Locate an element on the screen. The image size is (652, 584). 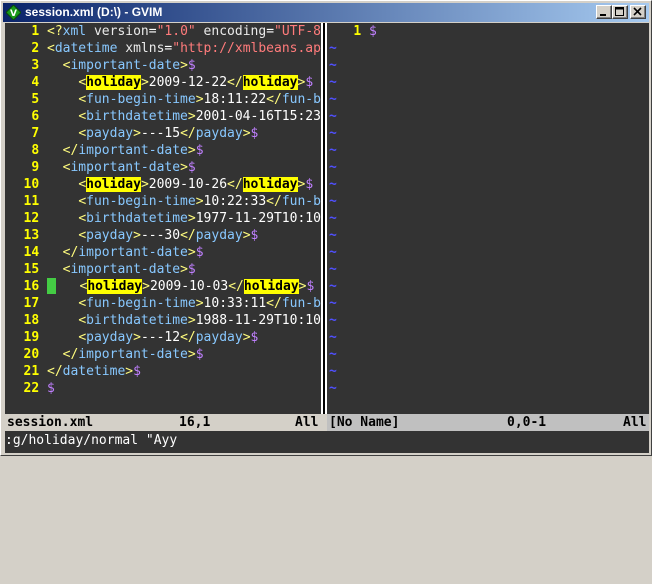
code-token: important-date is located at coordinates (133, 252).